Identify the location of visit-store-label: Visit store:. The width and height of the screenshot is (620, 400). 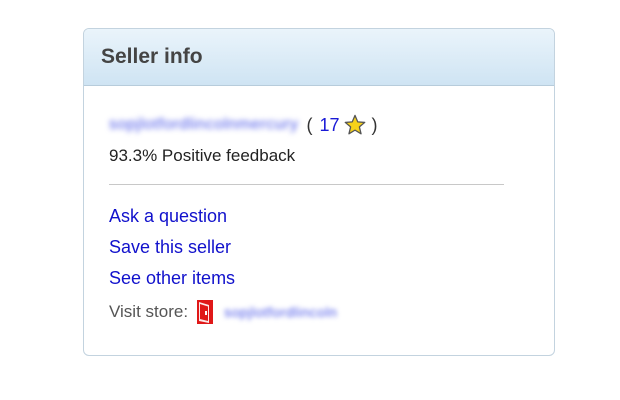
(149, 311).